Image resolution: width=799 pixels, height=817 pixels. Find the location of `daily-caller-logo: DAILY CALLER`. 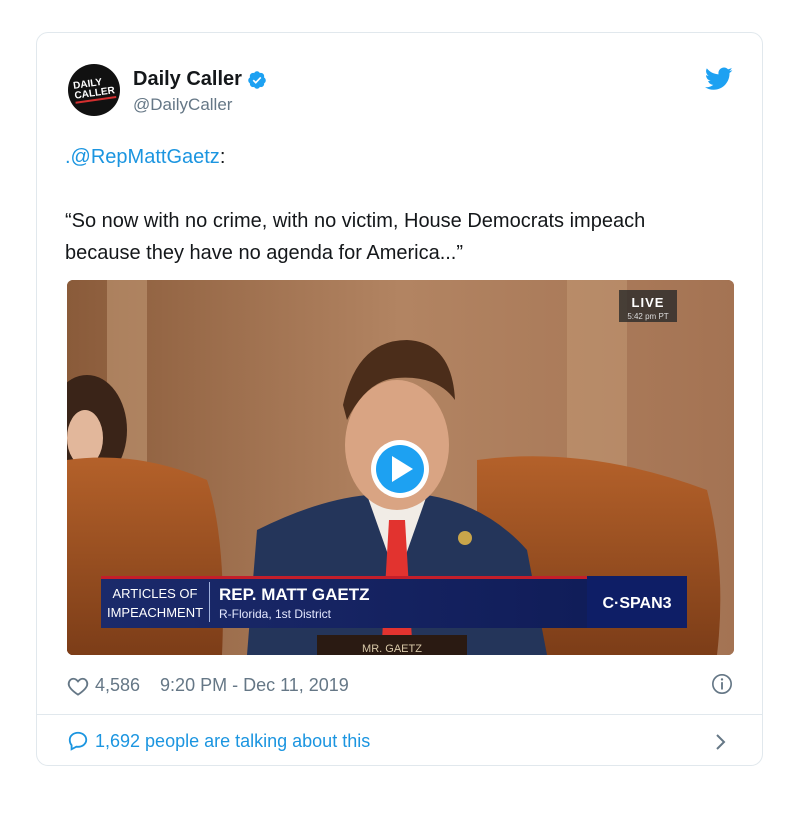

daily-caller-logo: DAILY CALLER is located at coordinates (94, 90).